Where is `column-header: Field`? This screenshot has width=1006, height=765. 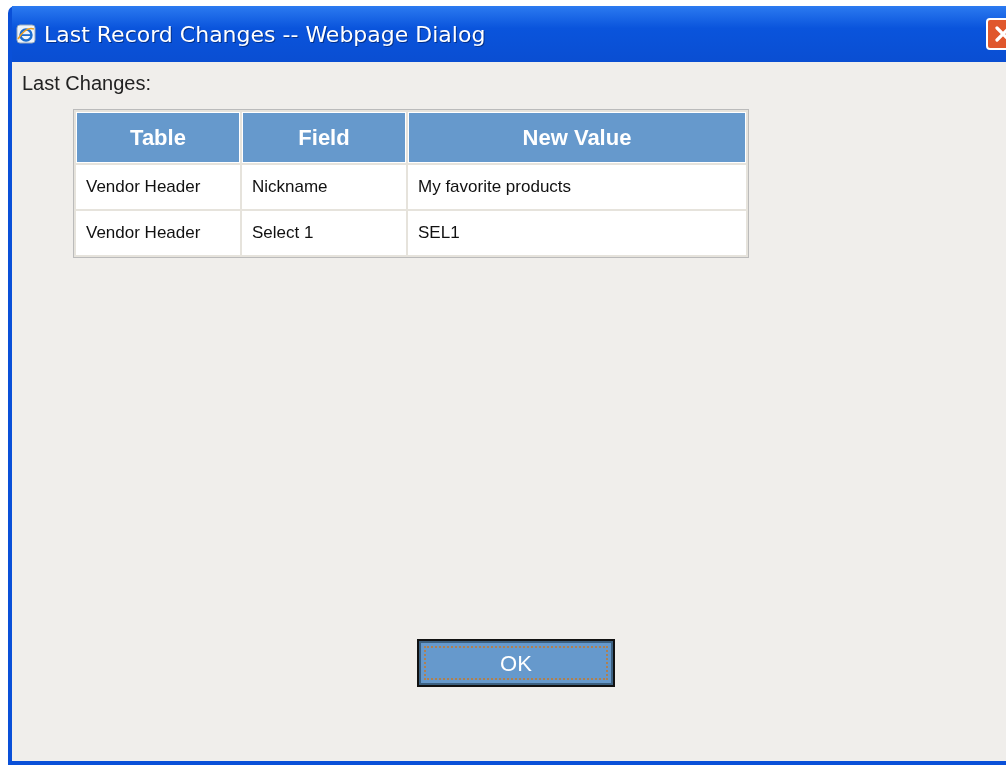 column-header: Field is located at coordinates (324, 137).